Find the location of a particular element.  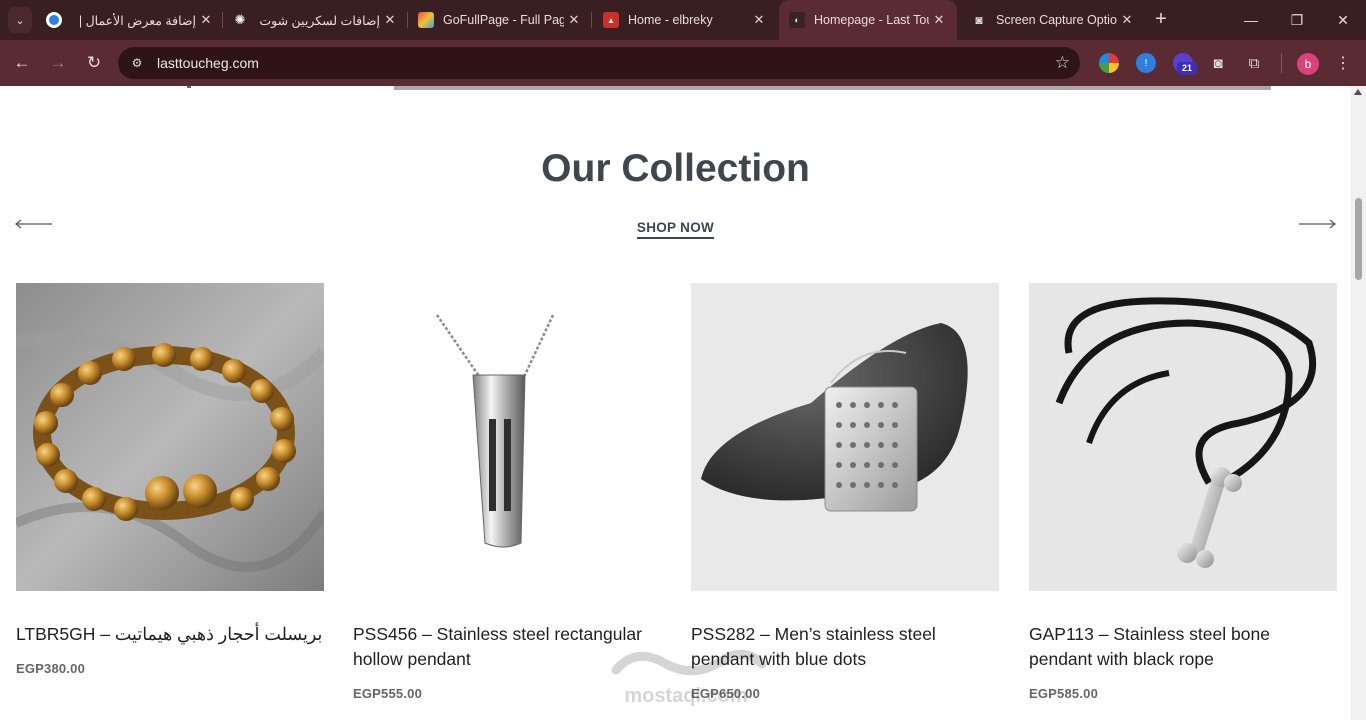

tab-lasttouch: ◐ Homepage - Last Touch ✕ is located at coordinates (868, 20).